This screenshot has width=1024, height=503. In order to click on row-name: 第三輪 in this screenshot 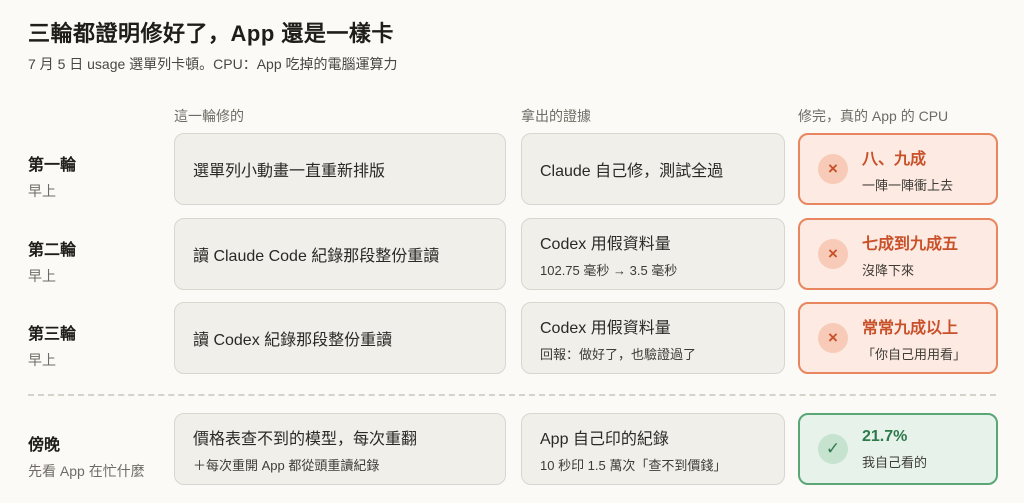, I will do `click(52, 334)`.